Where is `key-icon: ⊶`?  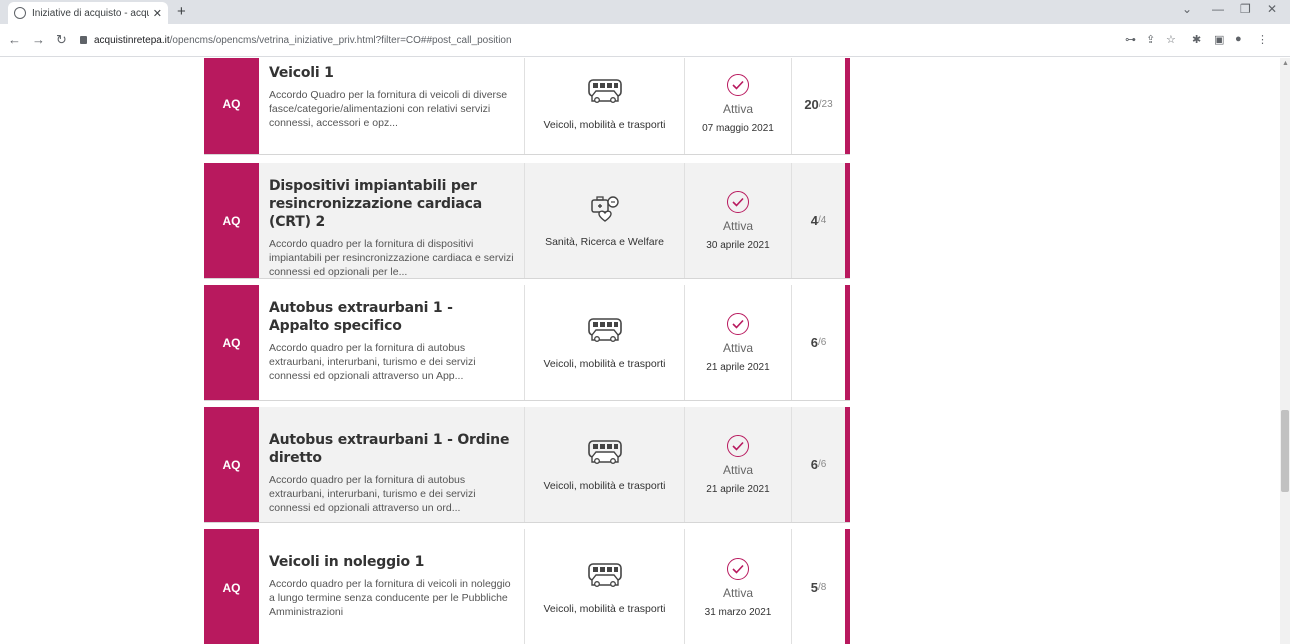 key-icon: ⊶ is located at coordinates (1130, 39).